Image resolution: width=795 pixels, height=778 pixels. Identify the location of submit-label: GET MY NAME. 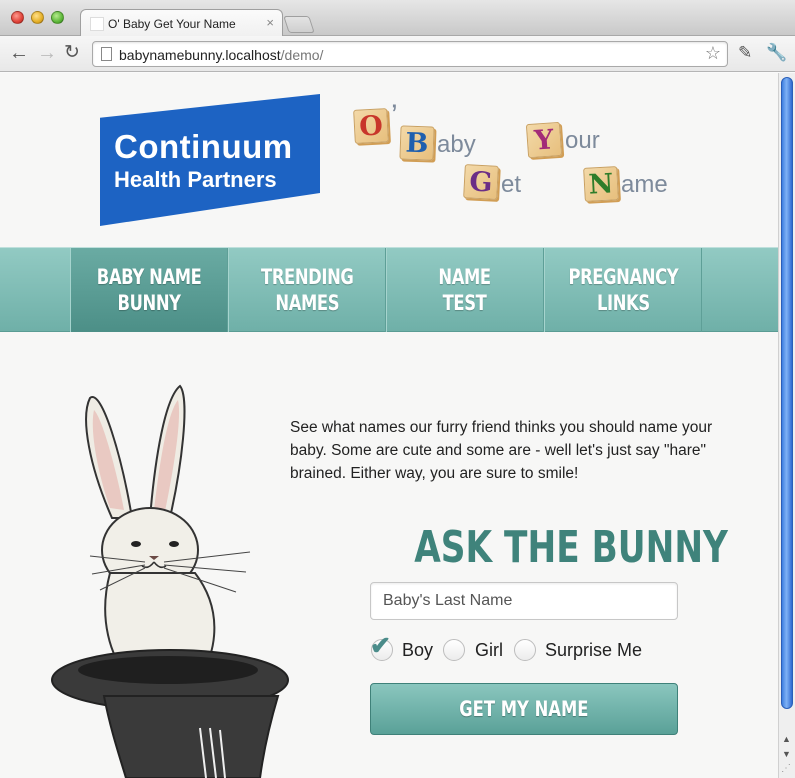
(524, 709).